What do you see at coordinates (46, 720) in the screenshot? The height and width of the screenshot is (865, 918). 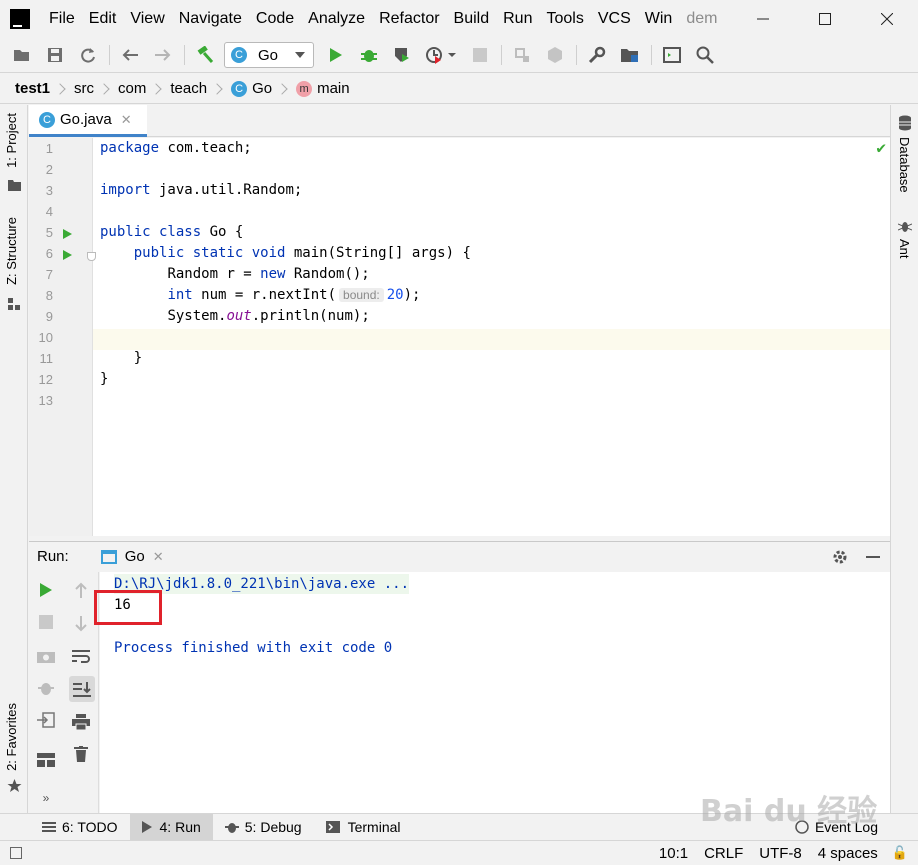 I see `import-button` at bounding box center [46, 720].